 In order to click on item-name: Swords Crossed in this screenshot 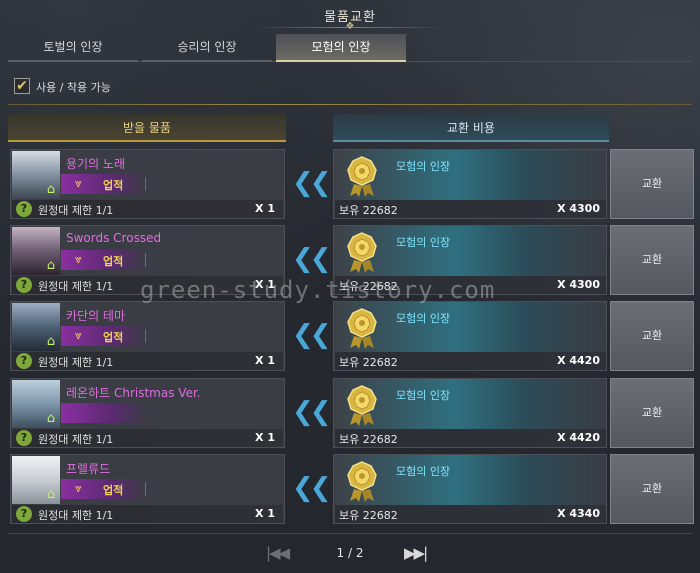, I will do `click(114, 238)`.